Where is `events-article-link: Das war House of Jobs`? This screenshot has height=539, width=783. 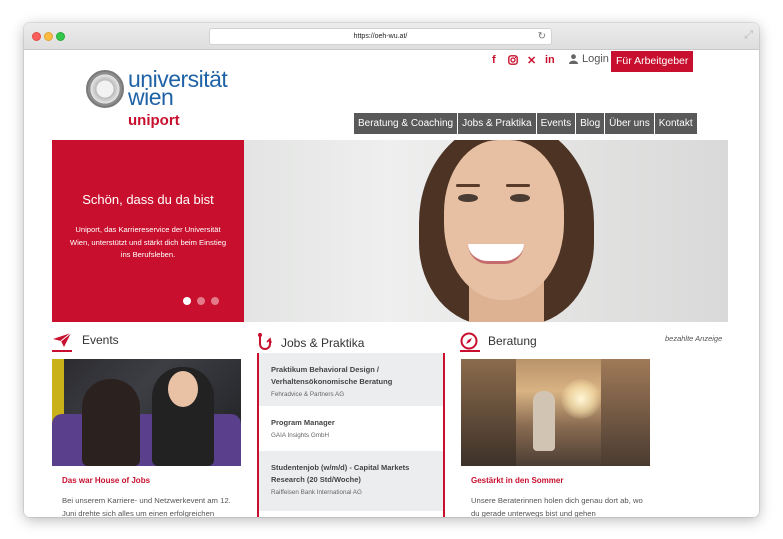
events-article-link: Das war House of Jobs is located at coordinates (106, 480).